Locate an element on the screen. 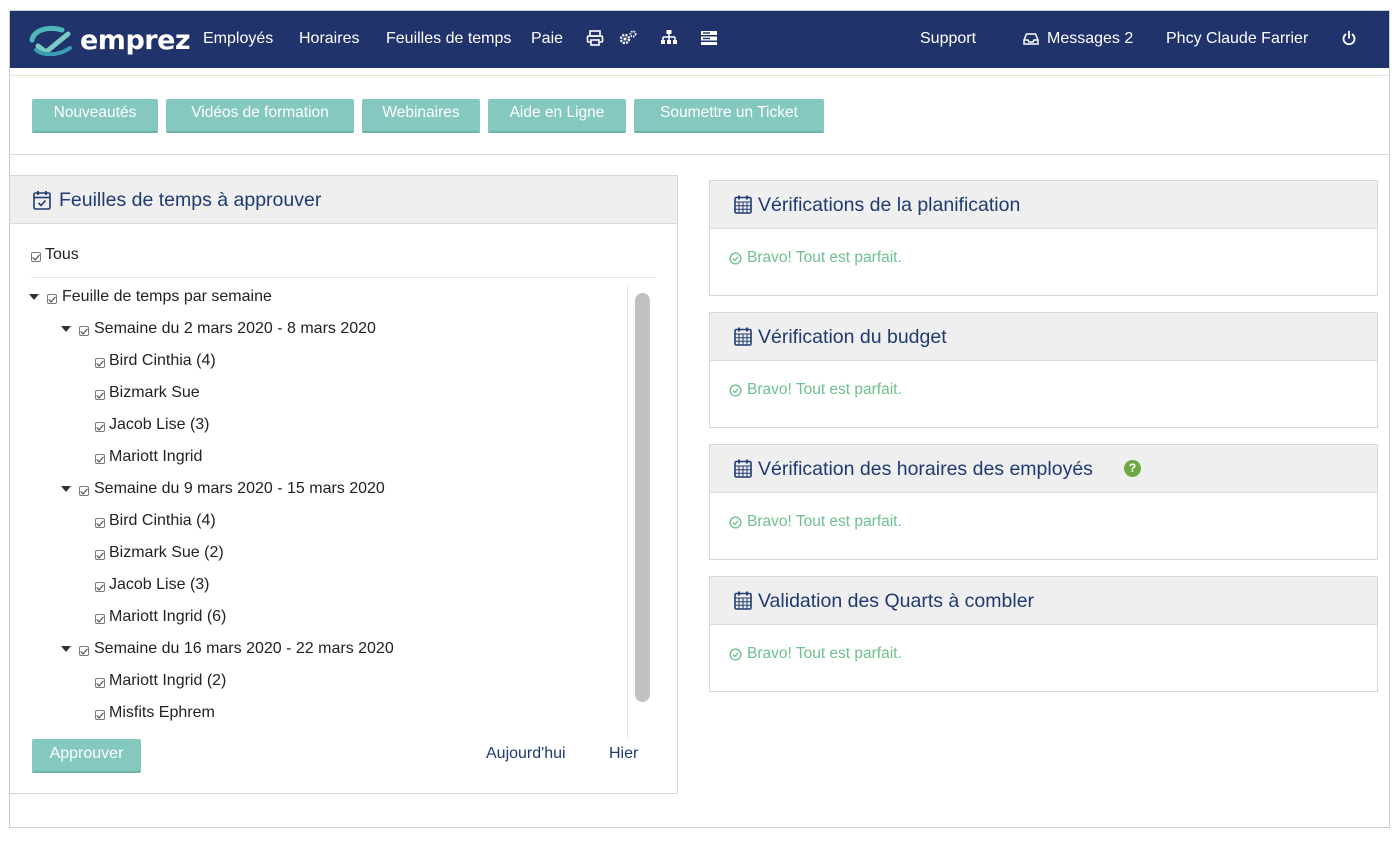 Image resolution: width=1400 pixels, height=842 pixels. inbox-icon is located at coordinates (1033, 41).